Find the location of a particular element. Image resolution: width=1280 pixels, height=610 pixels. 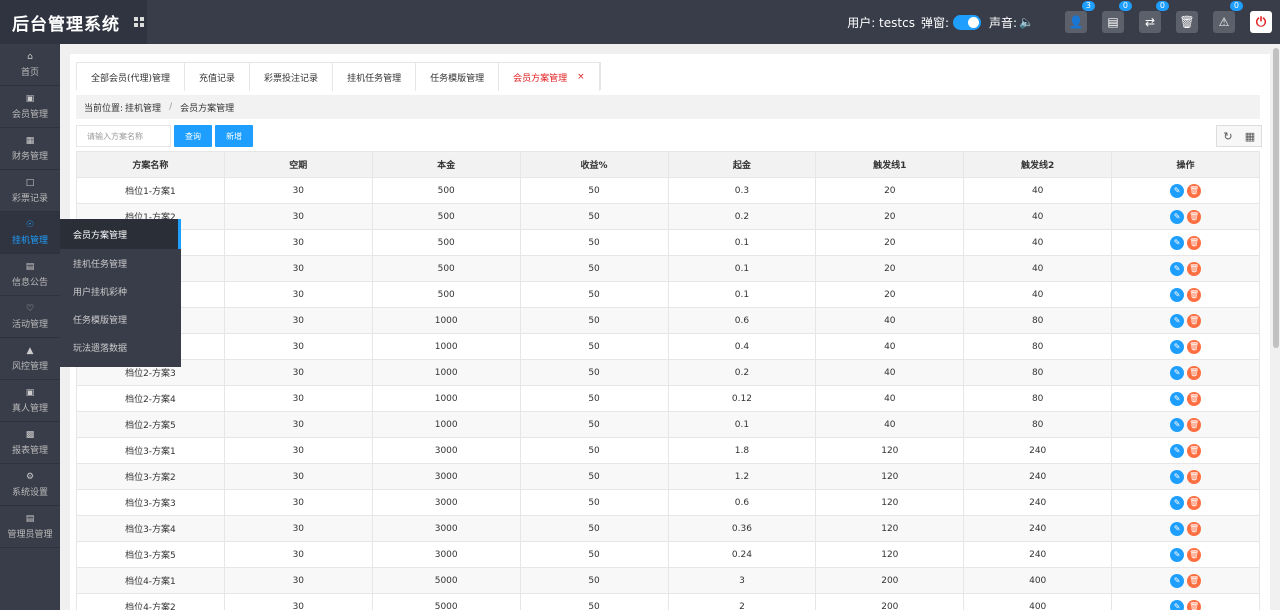

warning-button: ⚠ 0 is located at coordinates (1228, 17).